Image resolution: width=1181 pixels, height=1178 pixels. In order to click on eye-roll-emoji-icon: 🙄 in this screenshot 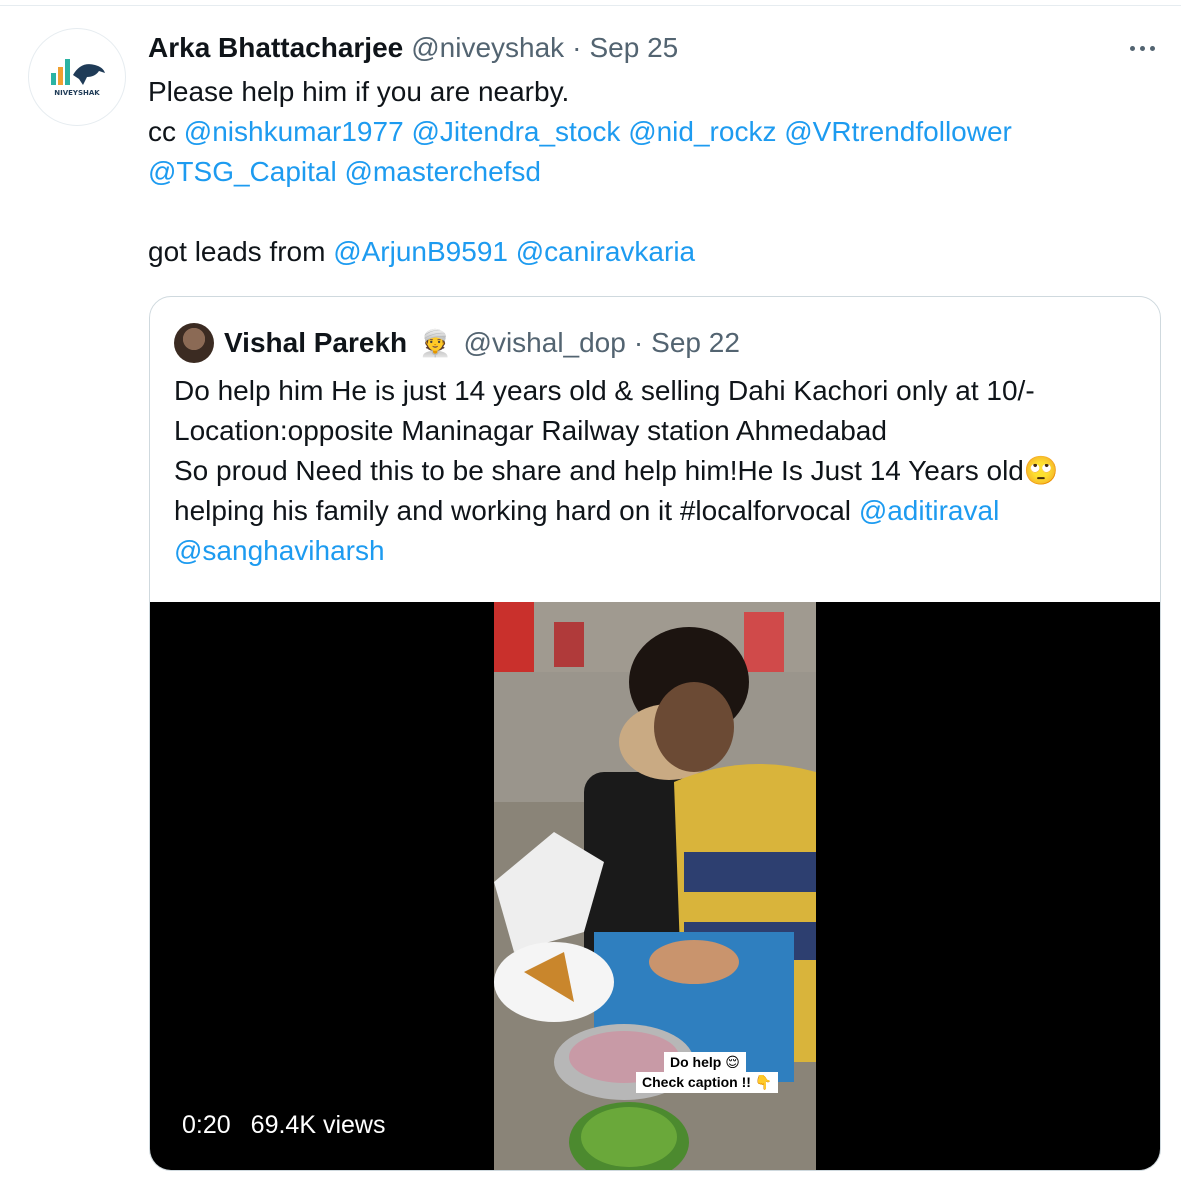, I will do `click(1041, 470)`.